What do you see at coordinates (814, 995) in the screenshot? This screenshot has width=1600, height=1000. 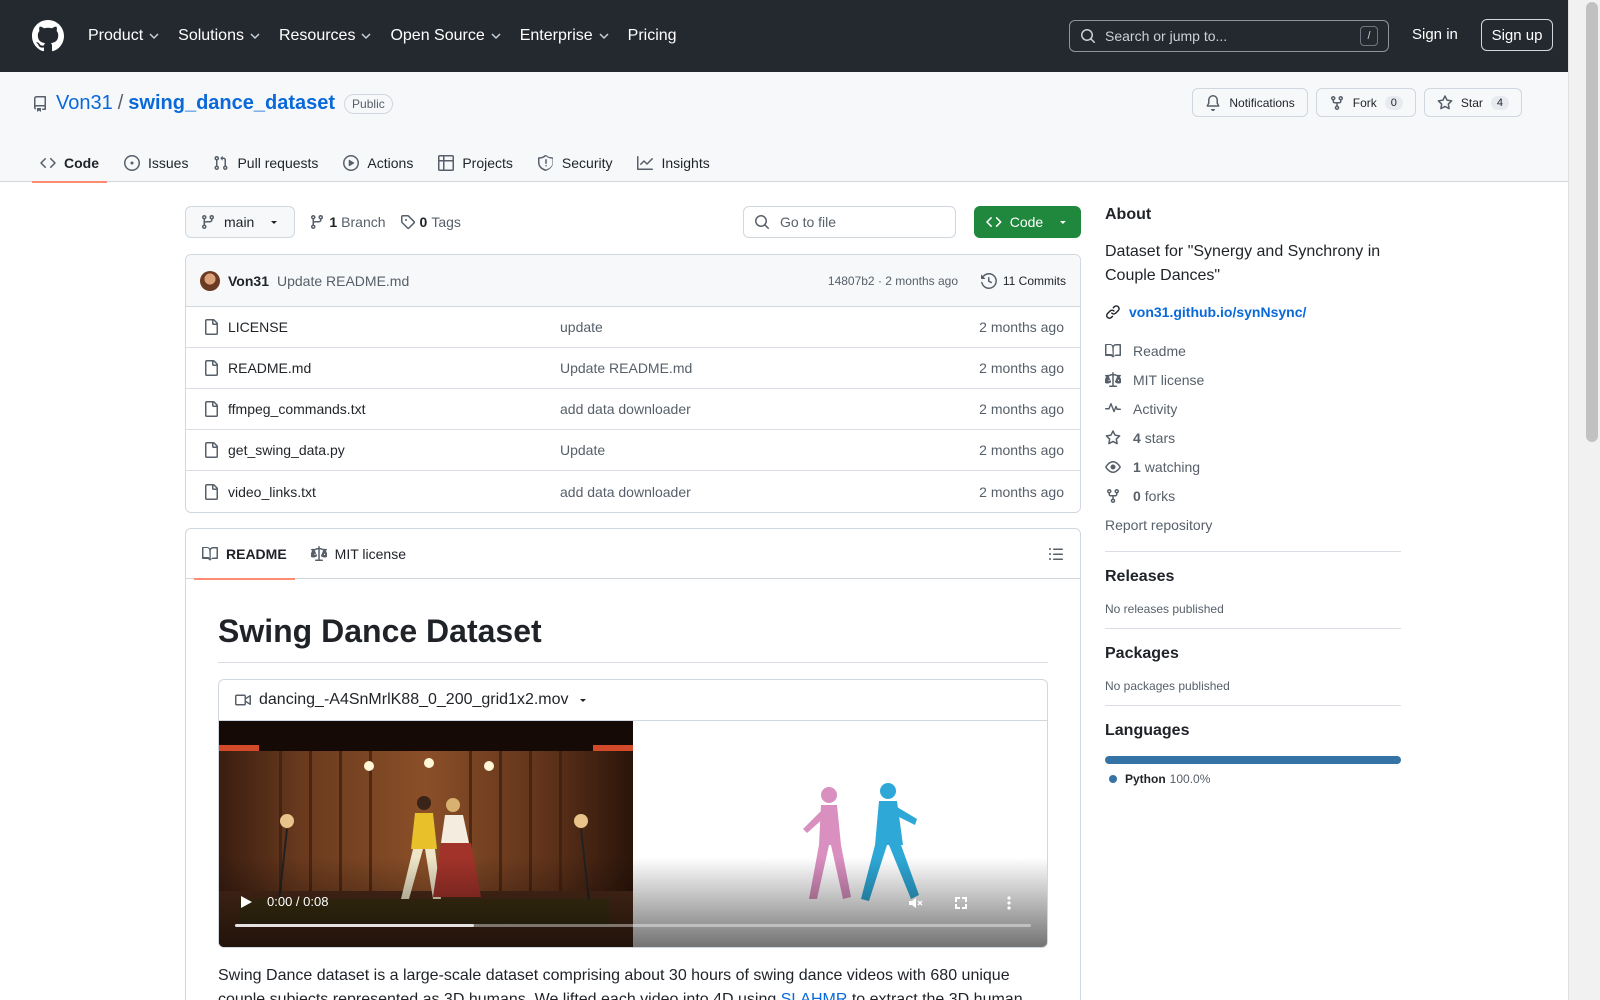 I see `slahmr-link: SLAHMR` at bounding box center [814, 995].